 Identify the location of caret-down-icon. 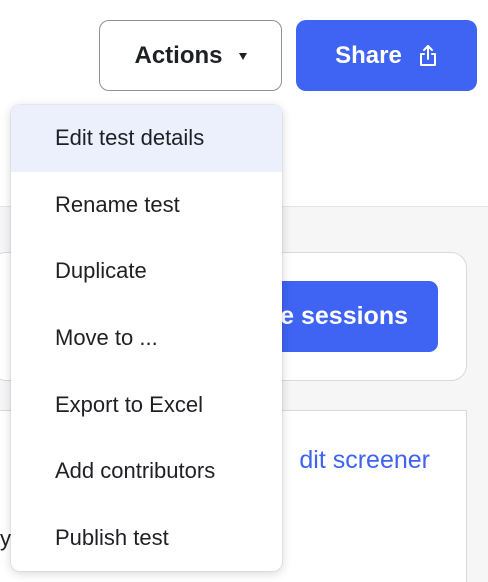
(242, 56).